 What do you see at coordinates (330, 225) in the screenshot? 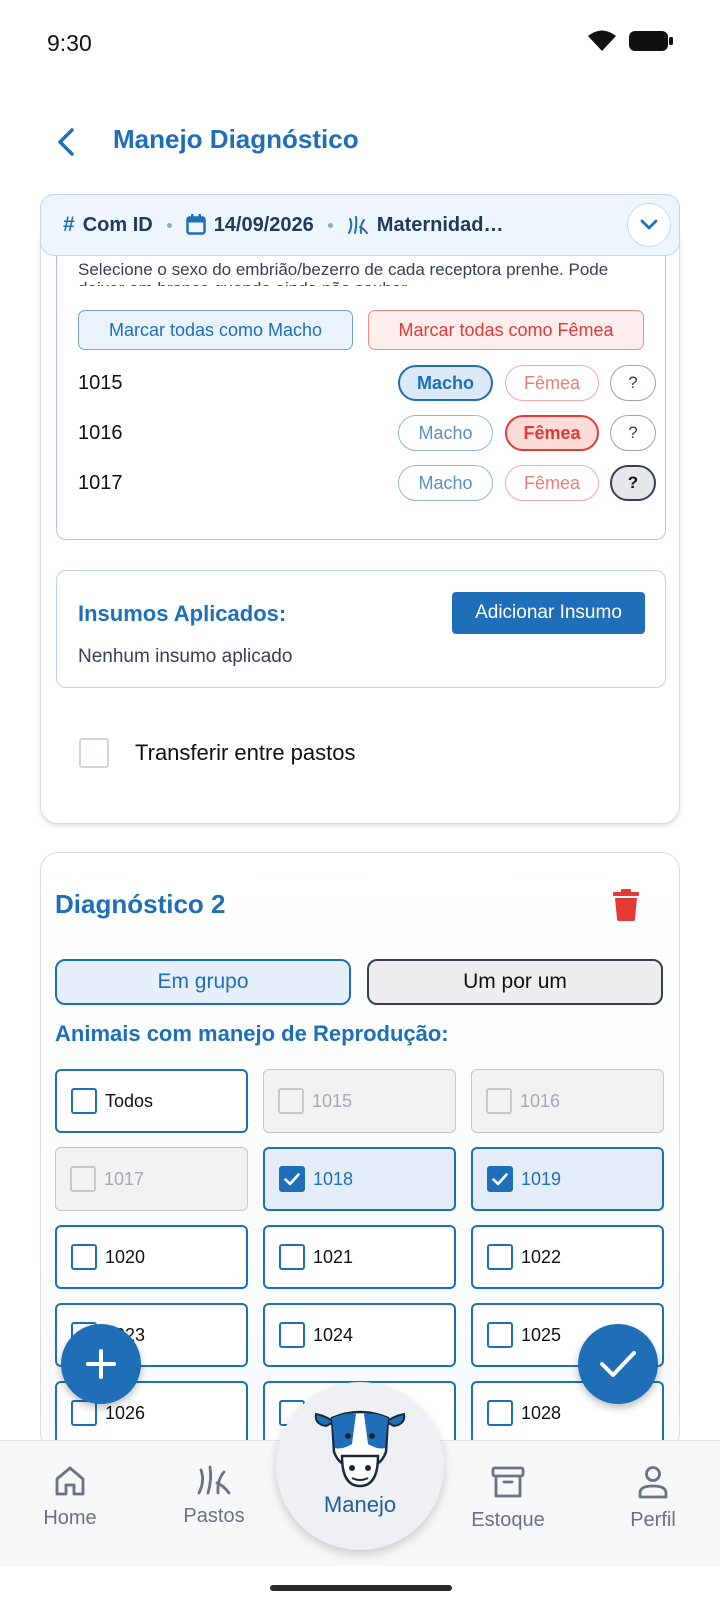
I see `separator-dot` at bounding box center [330, 225].